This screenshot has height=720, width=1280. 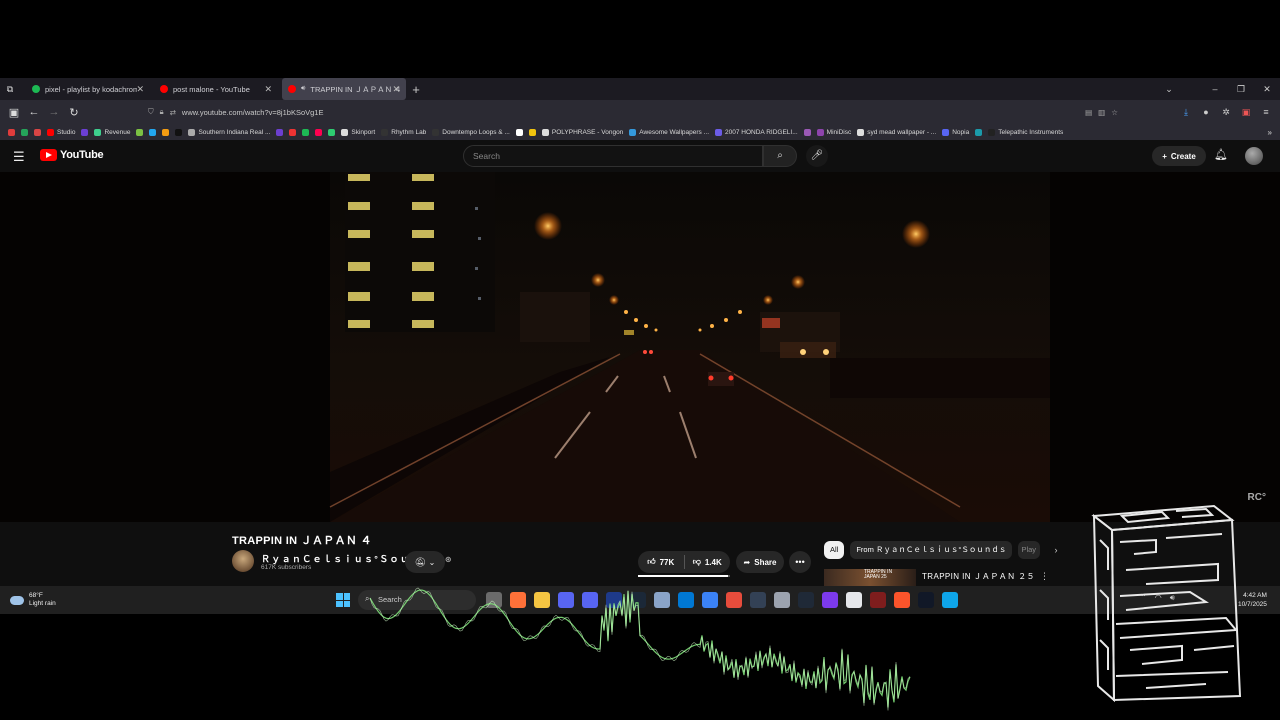 What do you see at coordinates (1226, 112) in the screenshot?
I see `extensions-icon: ✲` at bounding box center [1226, 112].